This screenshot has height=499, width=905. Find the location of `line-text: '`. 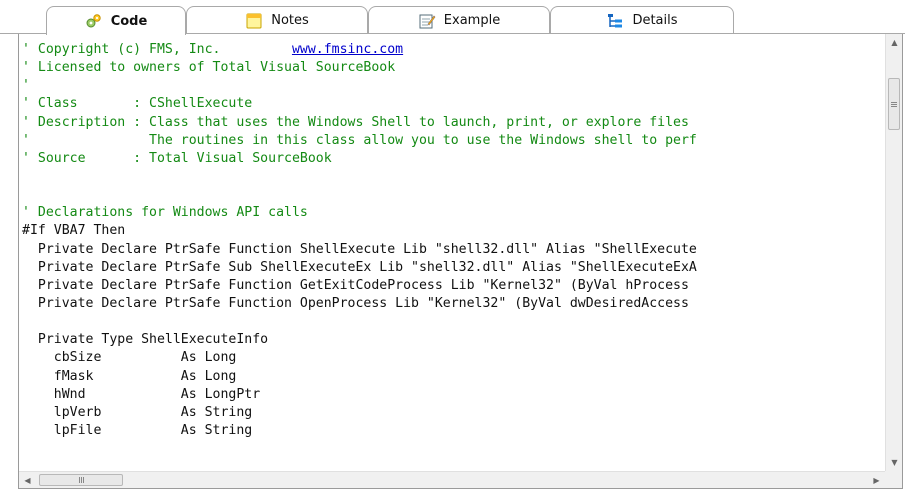

line-text: ' is located at coordinates (26, 86).